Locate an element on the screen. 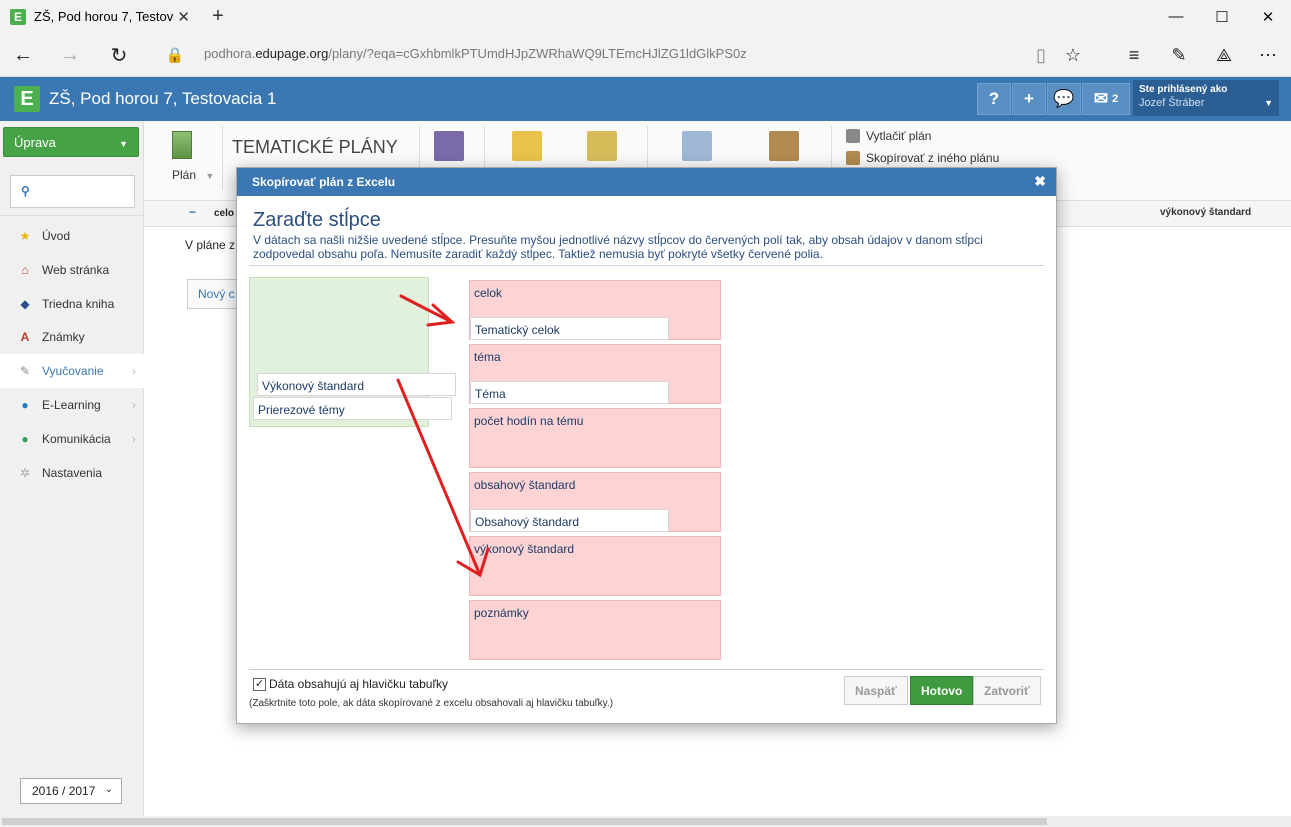 This screenshot has width=1291, height=827. target-field-poznamky: poznámky is located at coordinates (595, 630).